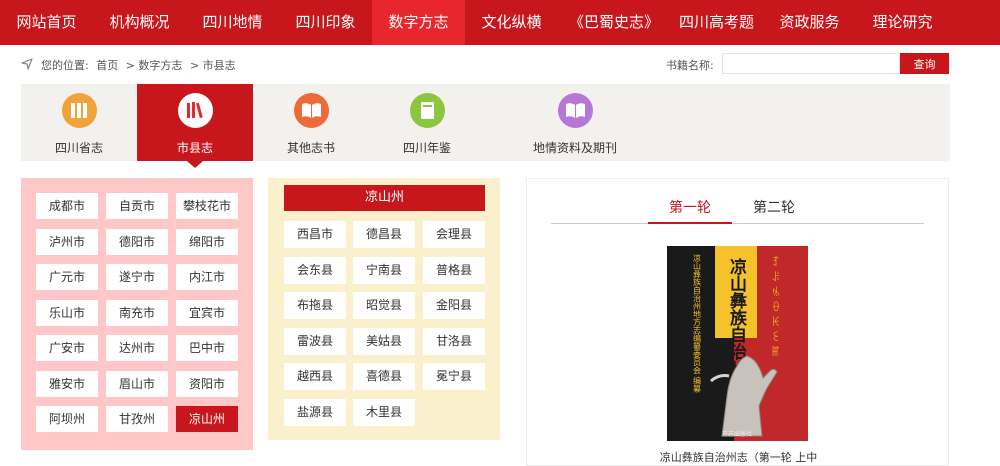  I want to click on city-button: 雅安市, so click(67, 383).